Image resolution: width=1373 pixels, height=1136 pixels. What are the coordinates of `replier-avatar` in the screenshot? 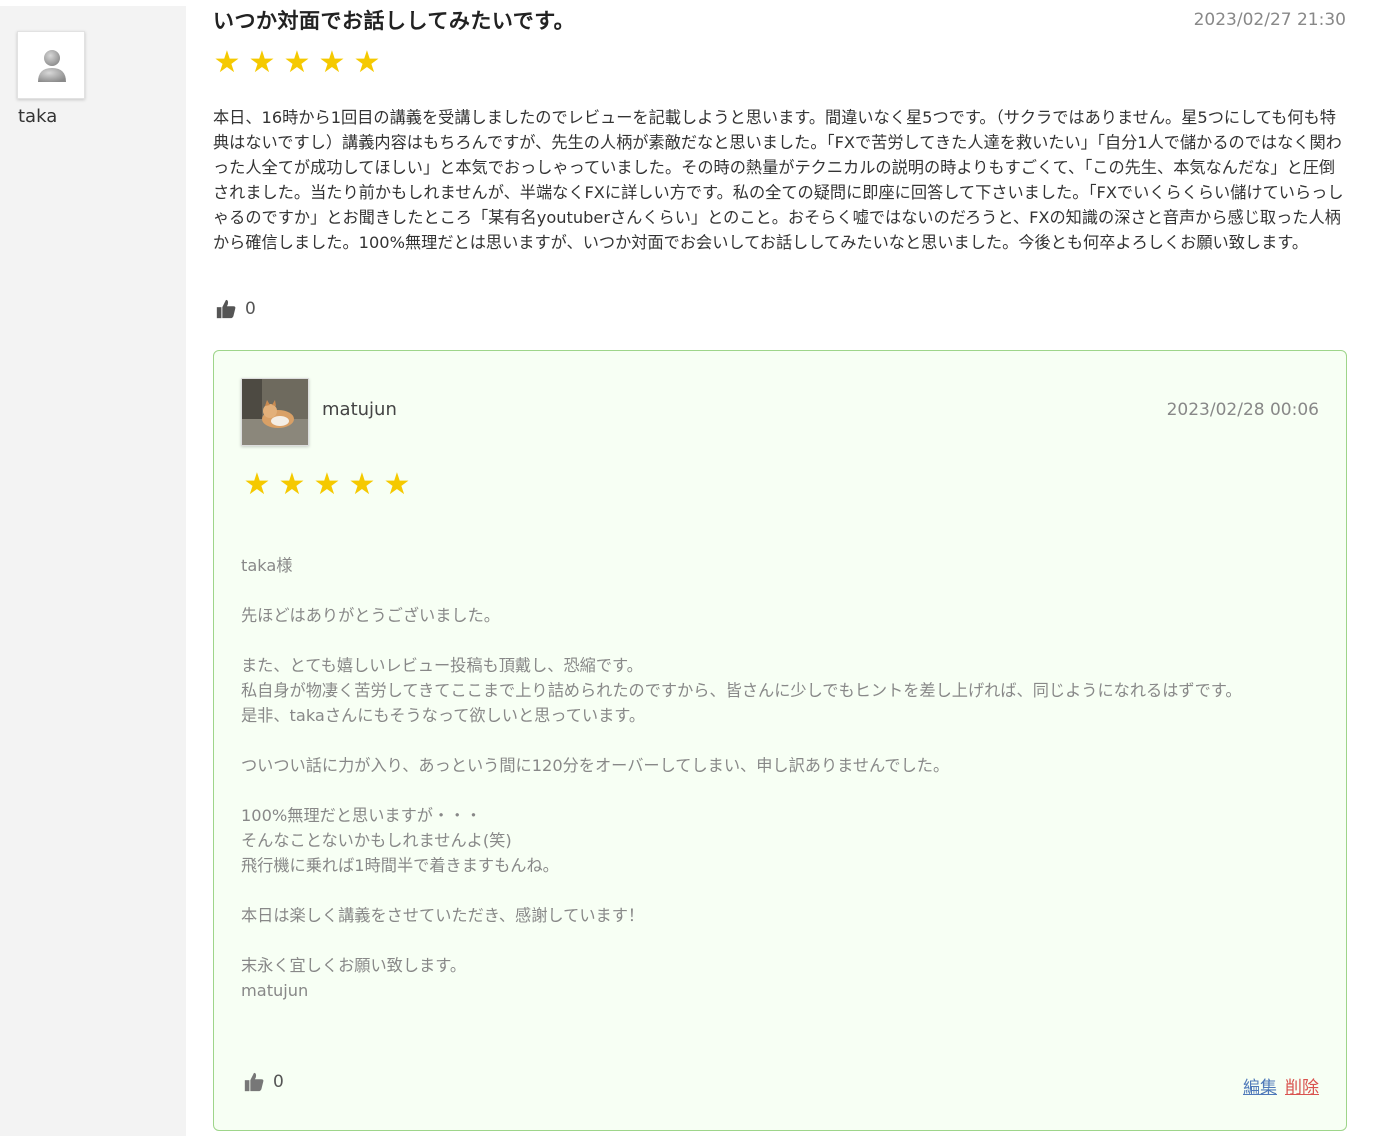 It's located at (275, 412).